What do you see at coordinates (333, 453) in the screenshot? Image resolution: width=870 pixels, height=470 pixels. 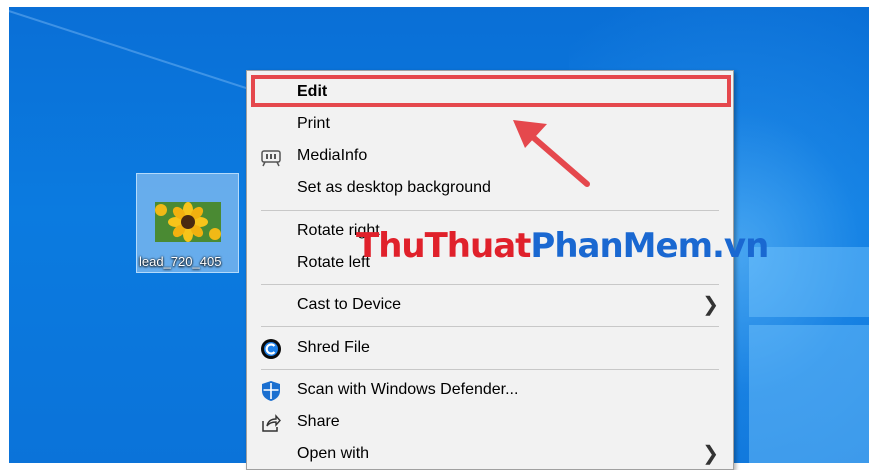 I see `menu-item-label: Open with` at bounding box center [333, 453].